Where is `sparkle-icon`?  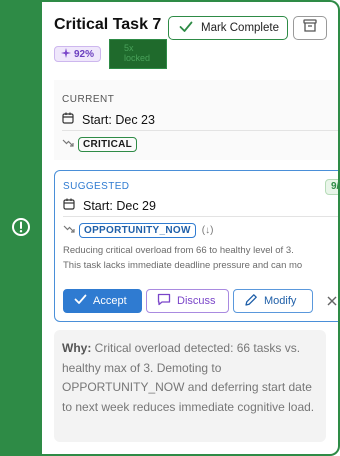
sparkle-icon is located at coordinates (66, 54).